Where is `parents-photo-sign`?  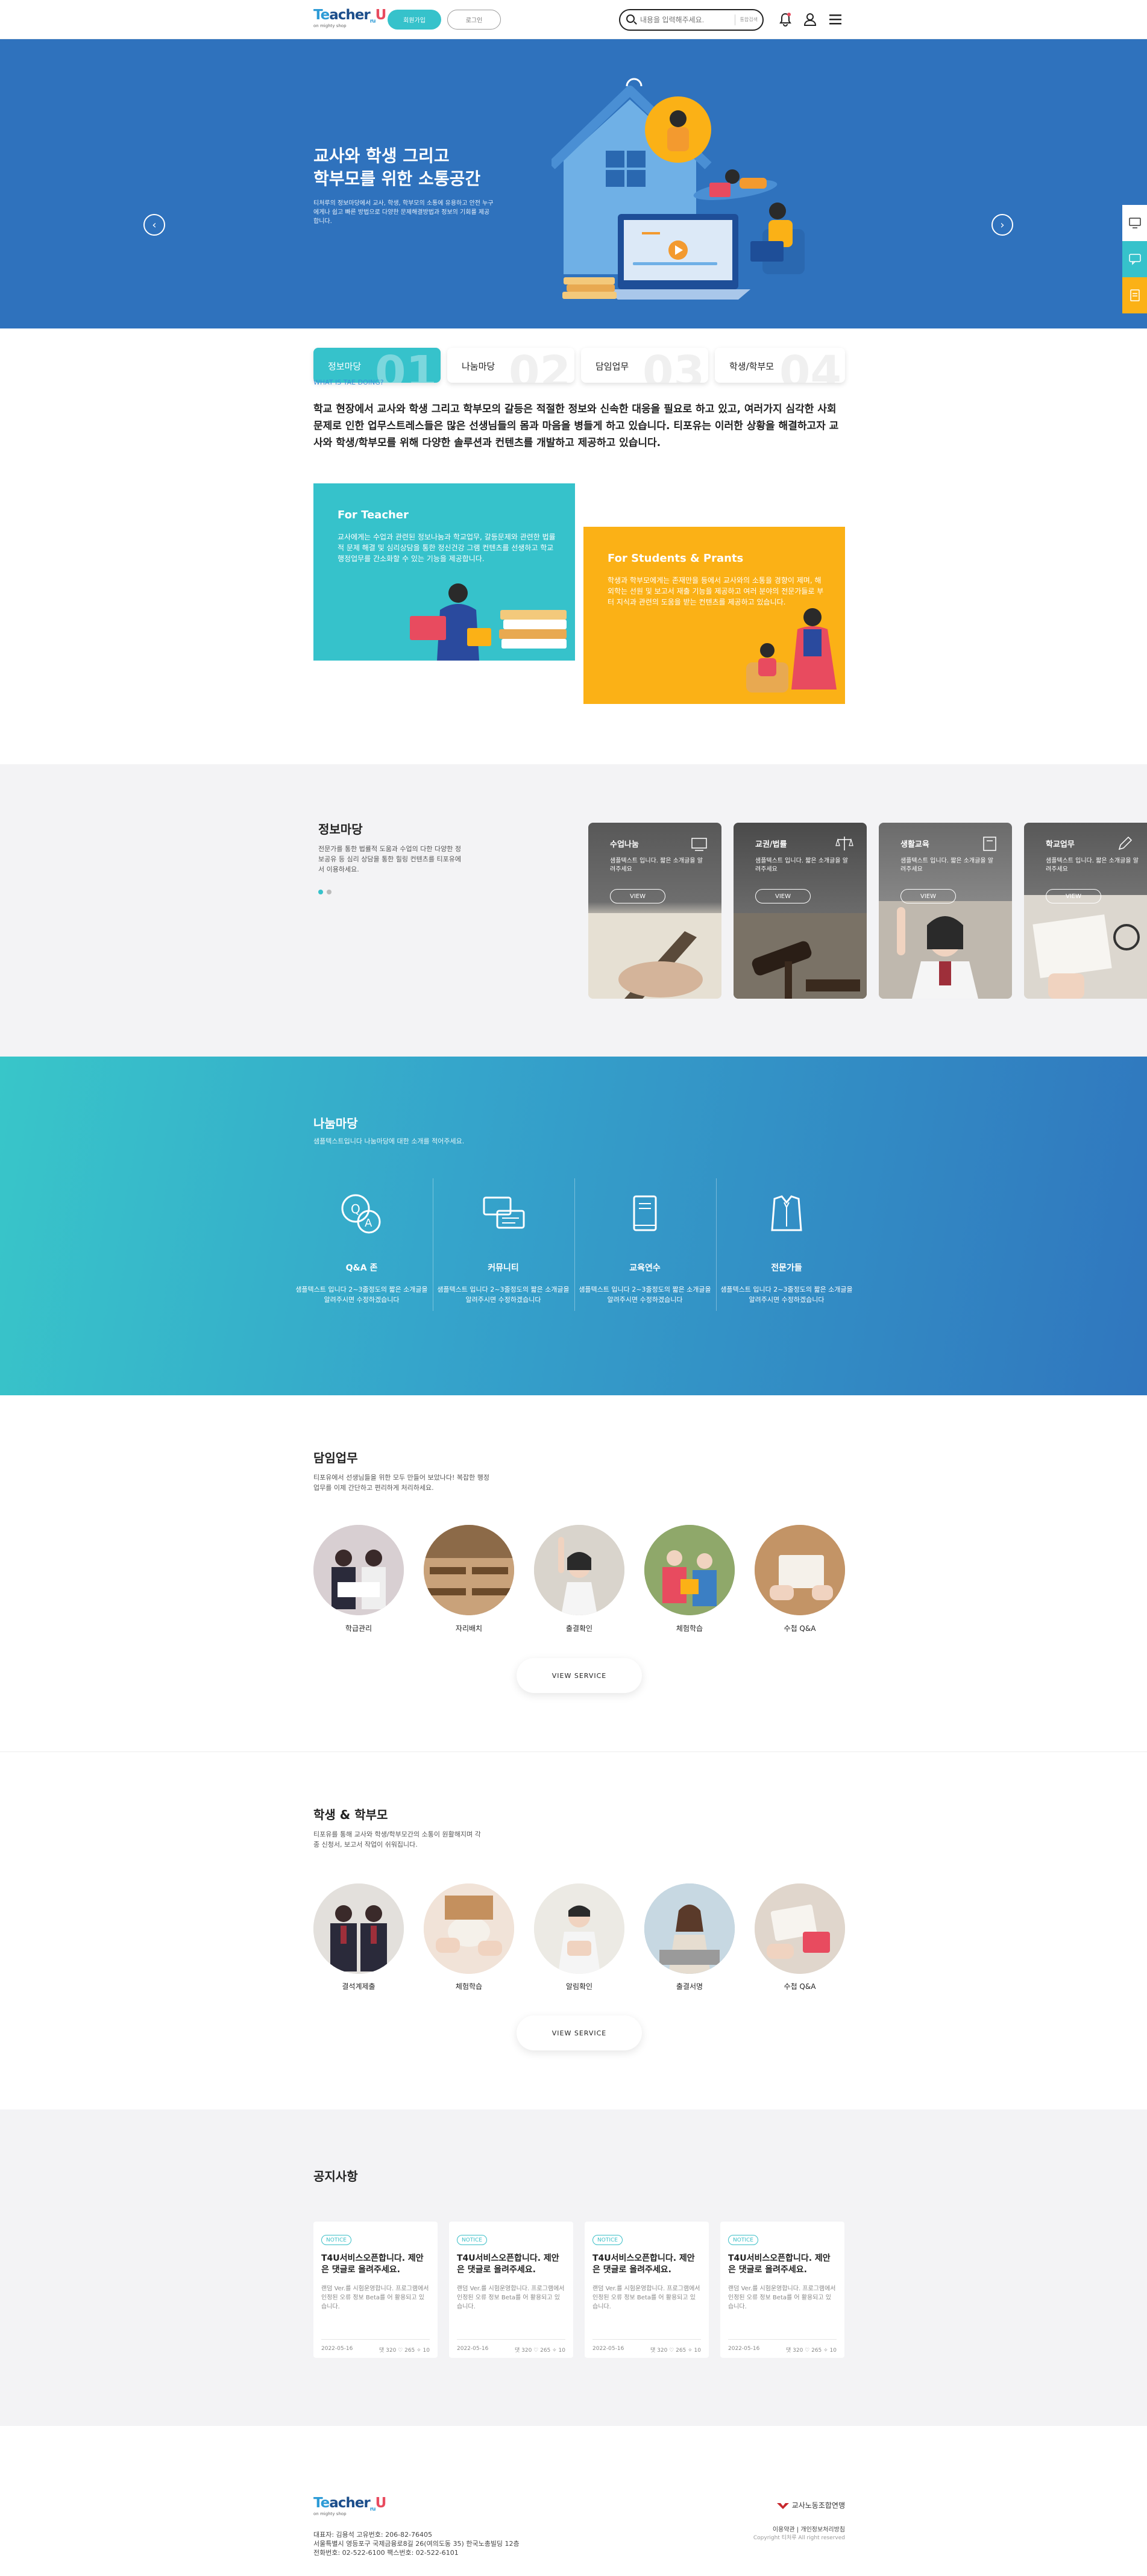
parents-photo-sign is located at coordinates (689, 1928).